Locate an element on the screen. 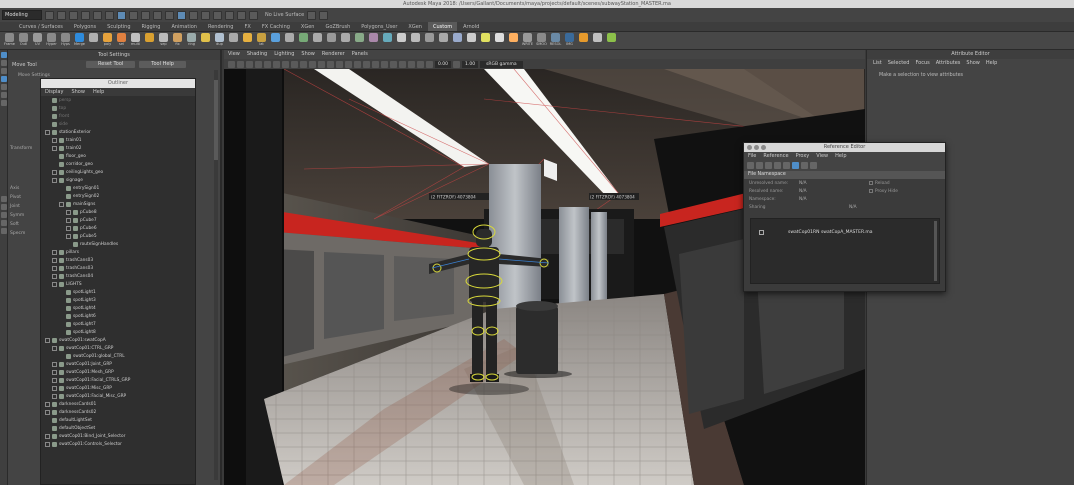 The height and width of the screenshot is (485, 1074). shelf-button: Hyps is located at coordinates (65, 40).